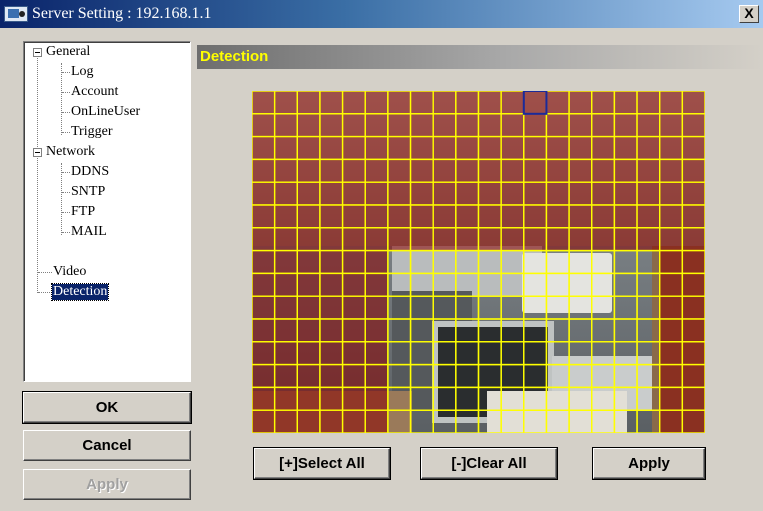 This screenshot has width=763, height=511. I want to click on expand-general-icon, so click(37, 52).